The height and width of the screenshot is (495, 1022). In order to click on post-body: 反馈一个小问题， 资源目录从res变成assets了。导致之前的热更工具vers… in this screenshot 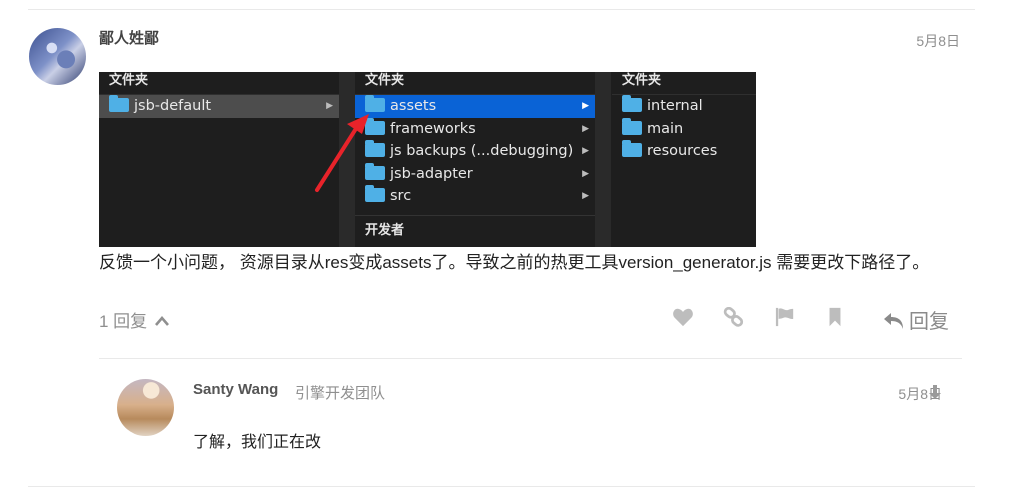, I will do `click(514, 262)`.